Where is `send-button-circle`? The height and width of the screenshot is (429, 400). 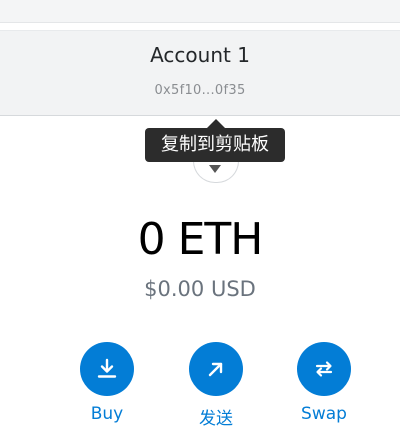 send-button-circle is located at coordinates (216, 369).